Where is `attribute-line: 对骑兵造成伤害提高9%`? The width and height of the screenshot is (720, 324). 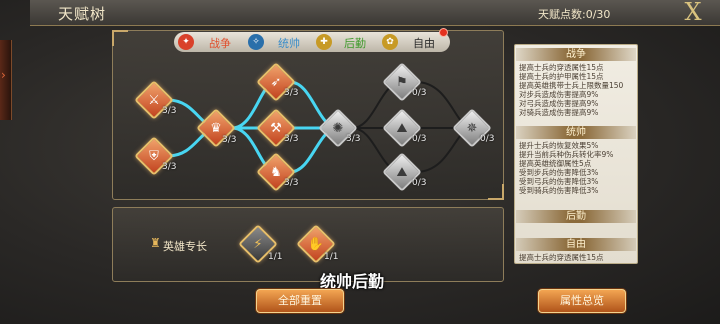 attribute-line: 对骑兵造成伤害提高9% is located at coordinates (559, 112).